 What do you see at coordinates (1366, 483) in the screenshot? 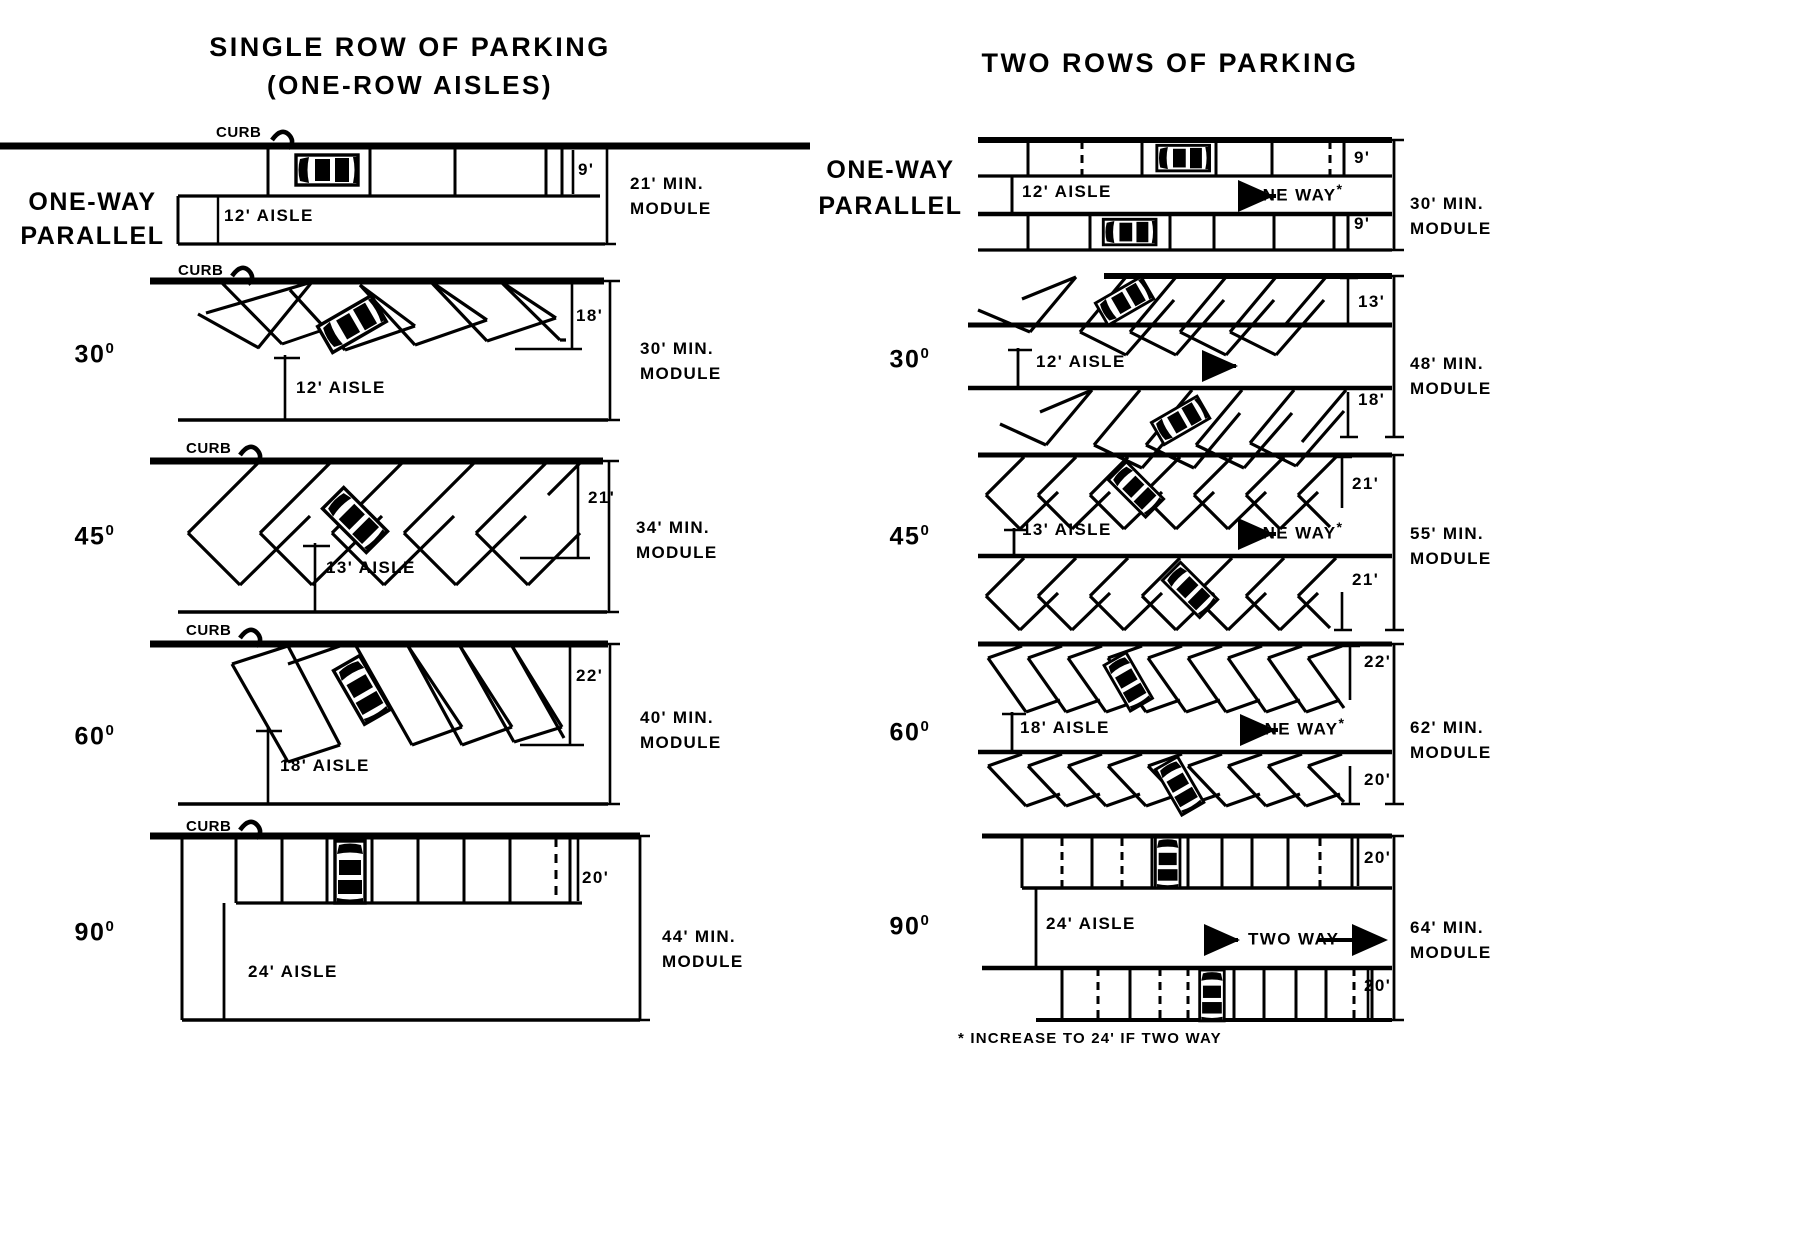
I see `depth-top-label-45-right: 21'` at bounding box center [1366, 483].